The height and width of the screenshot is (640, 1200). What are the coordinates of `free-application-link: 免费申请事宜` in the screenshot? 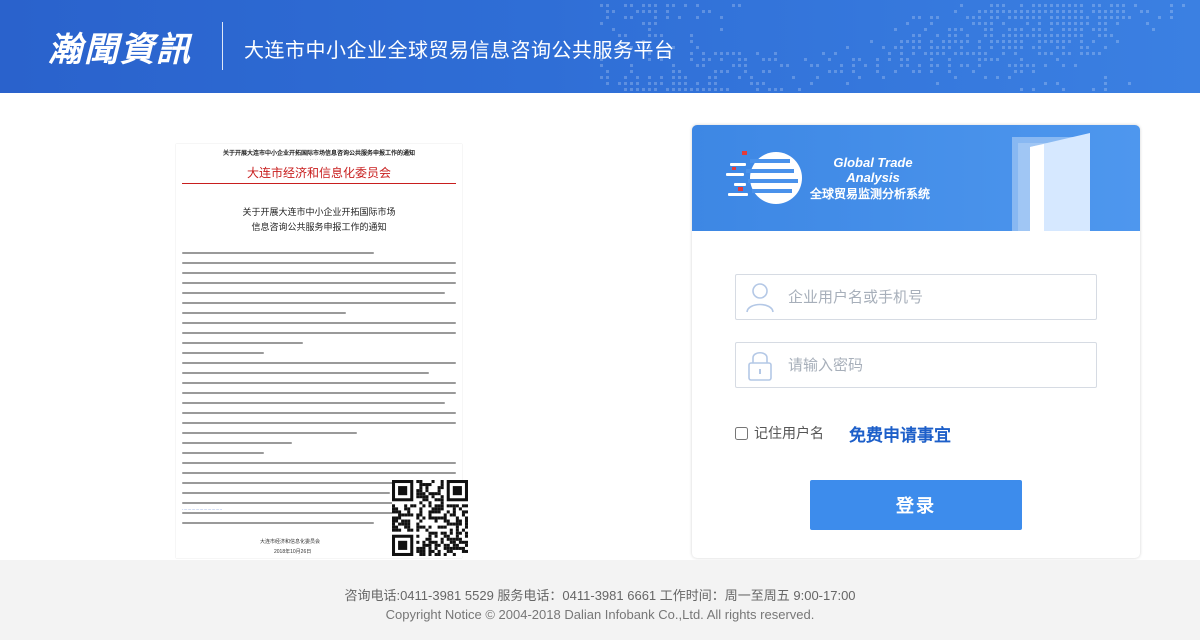 It's located at (900, 433).